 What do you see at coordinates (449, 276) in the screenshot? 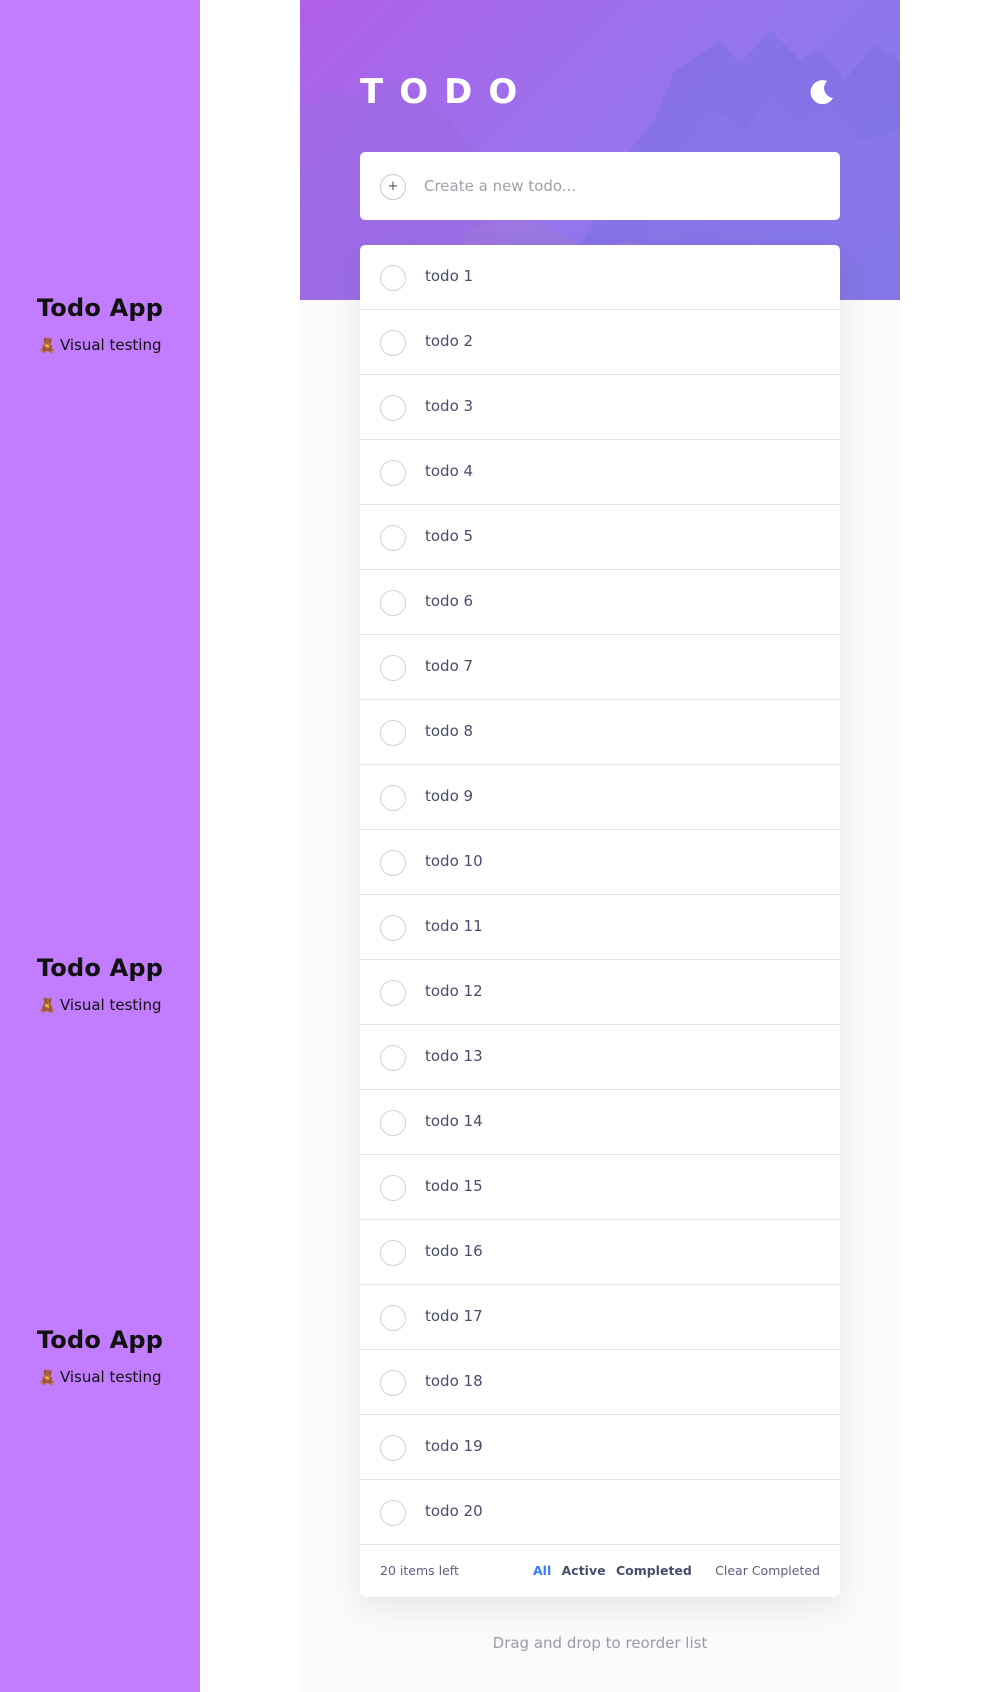
I see `todo-label: todo 1` at bounding box center [449, 276].